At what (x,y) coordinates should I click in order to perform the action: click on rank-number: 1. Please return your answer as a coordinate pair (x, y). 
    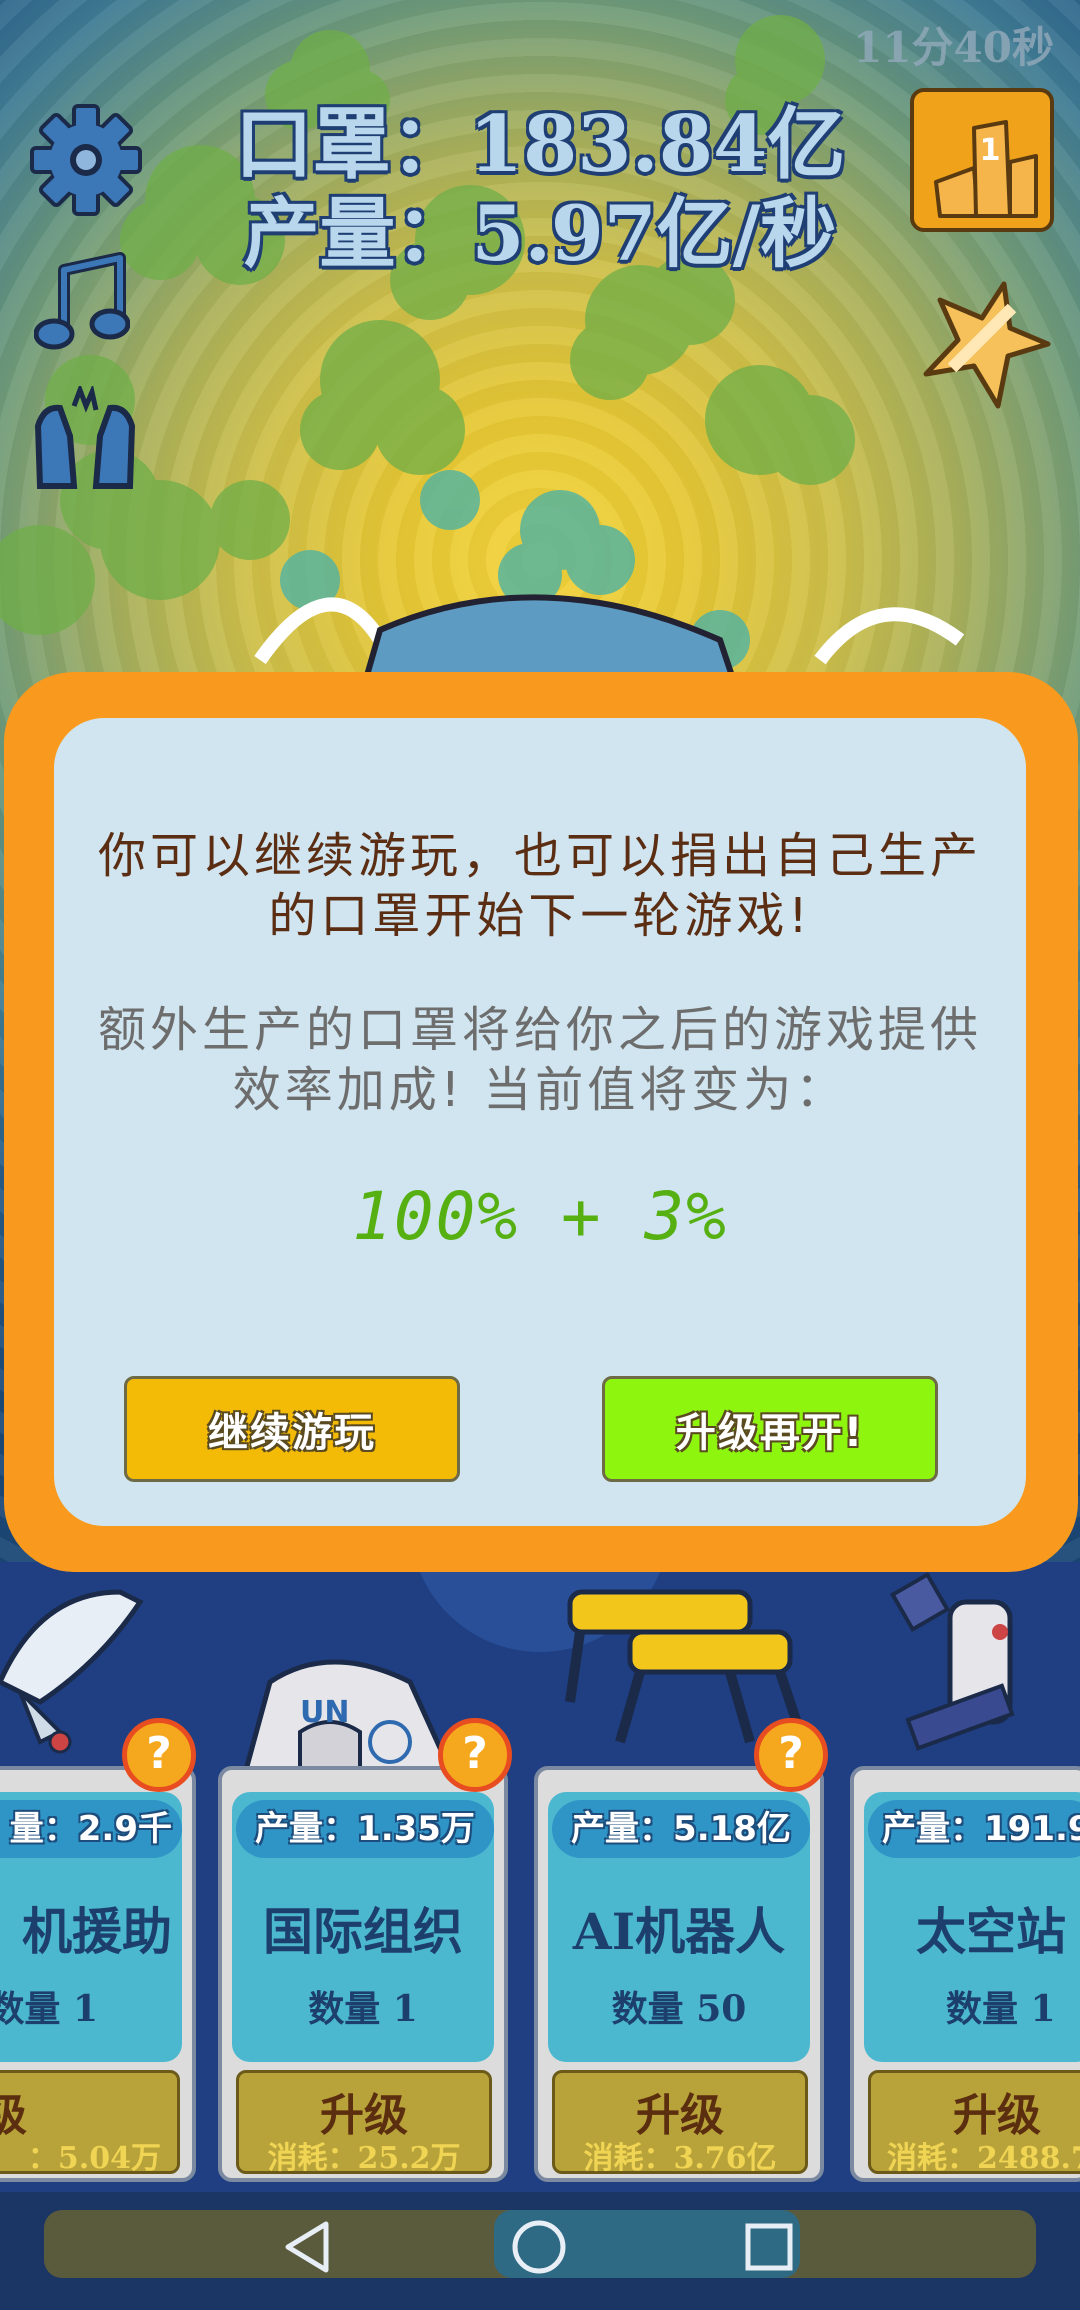
    Looking at the image, I should click on (990, 150).